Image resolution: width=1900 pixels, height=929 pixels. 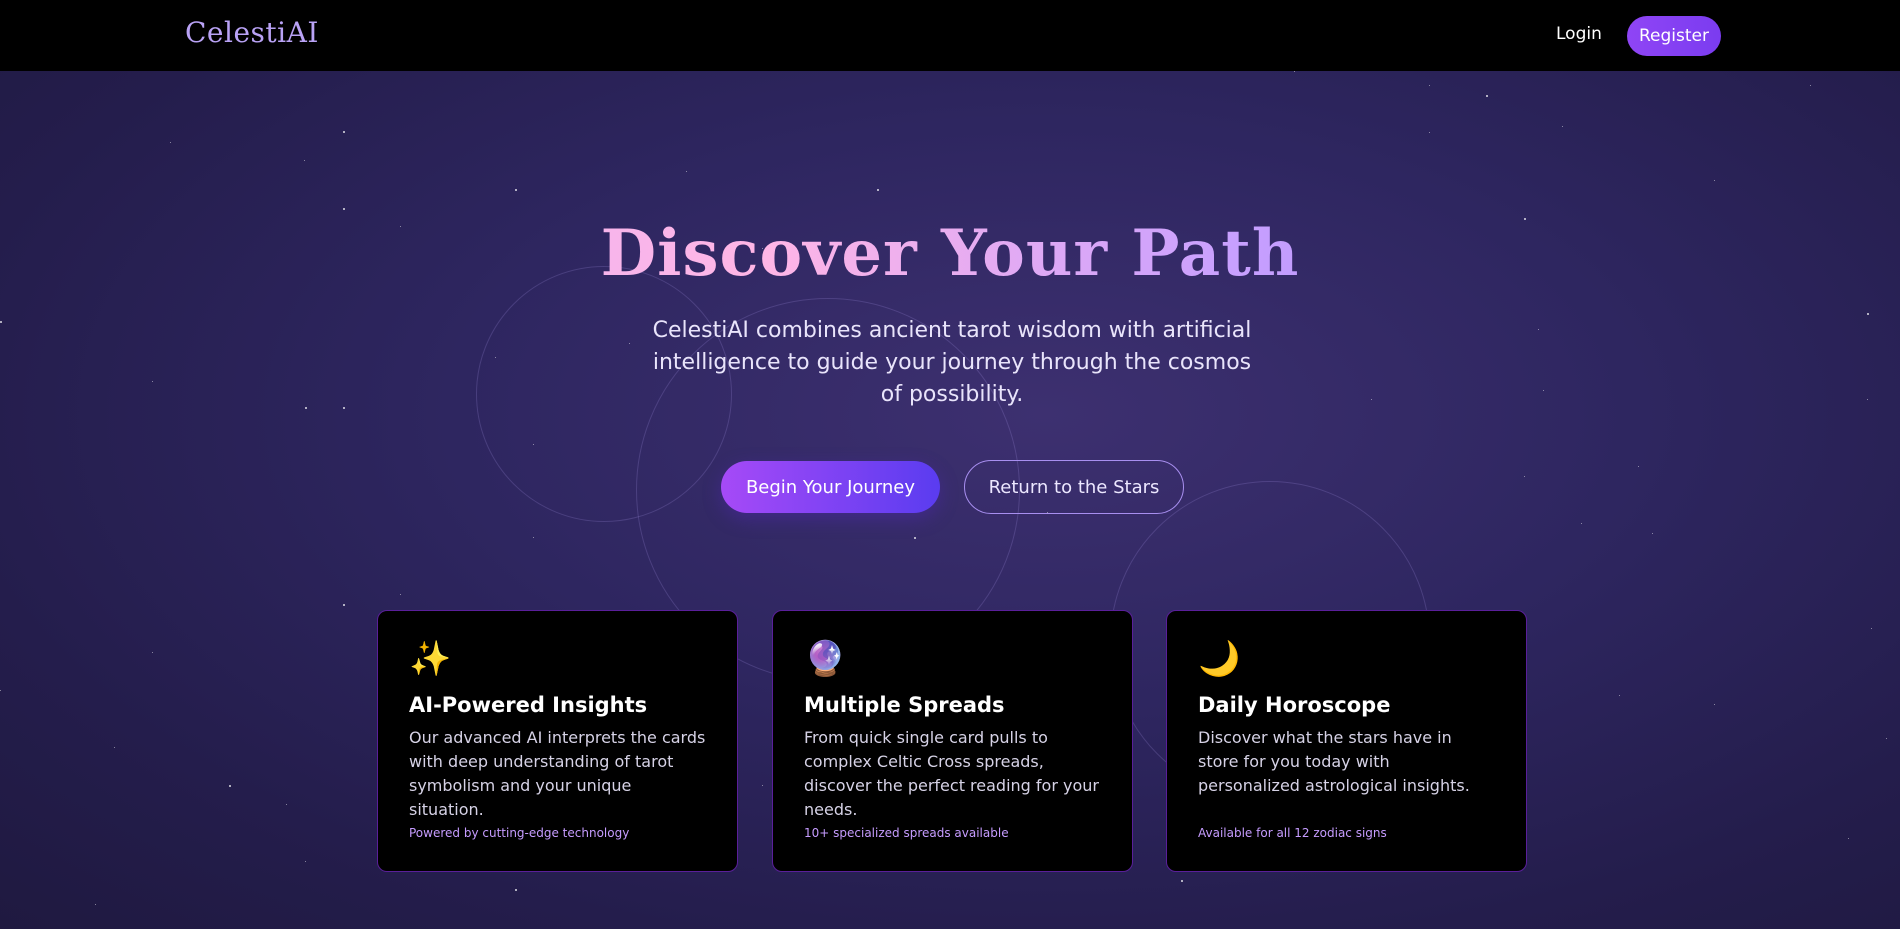 I want to click on feature-title: Daily Horoscope, so click(x=1294, y=705).